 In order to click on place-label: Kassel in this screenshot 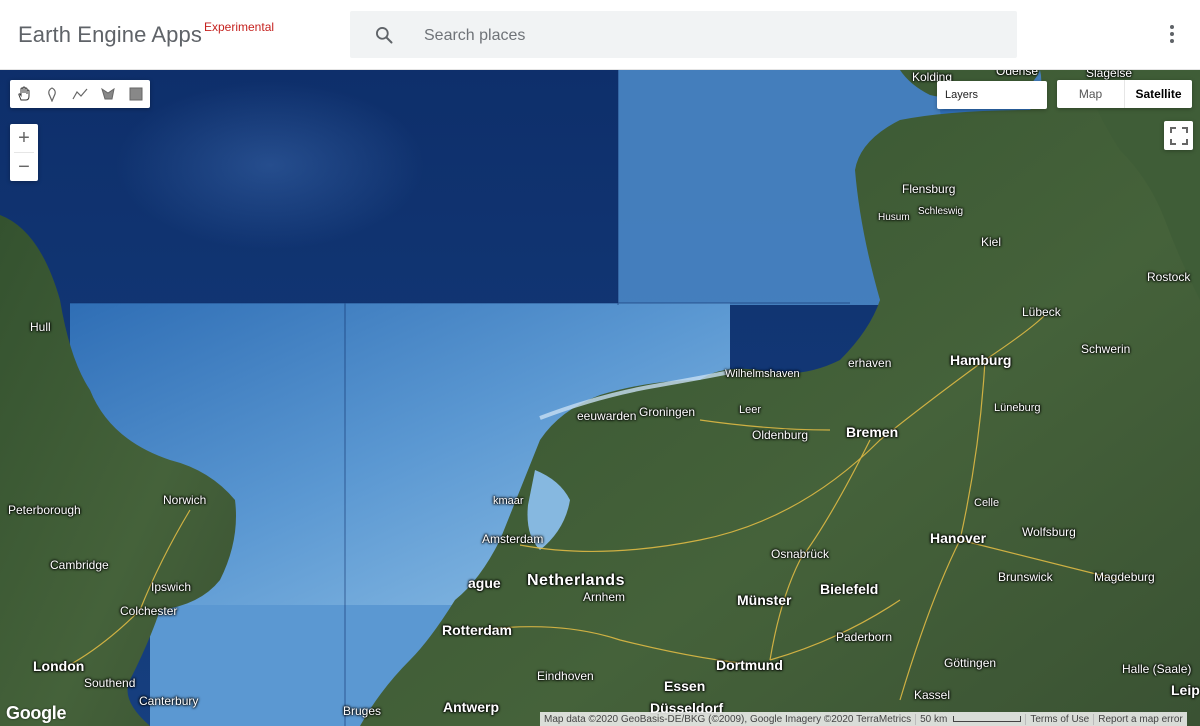, I will do `click(932, 695)`.